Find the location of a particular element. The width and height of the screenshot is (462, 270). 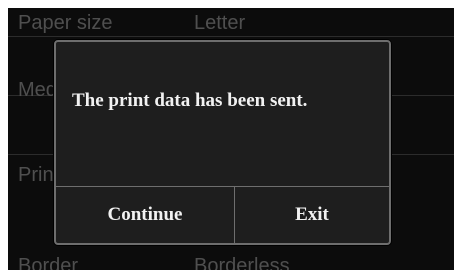

exit-button: Exit is located at coordinates (312, 215).